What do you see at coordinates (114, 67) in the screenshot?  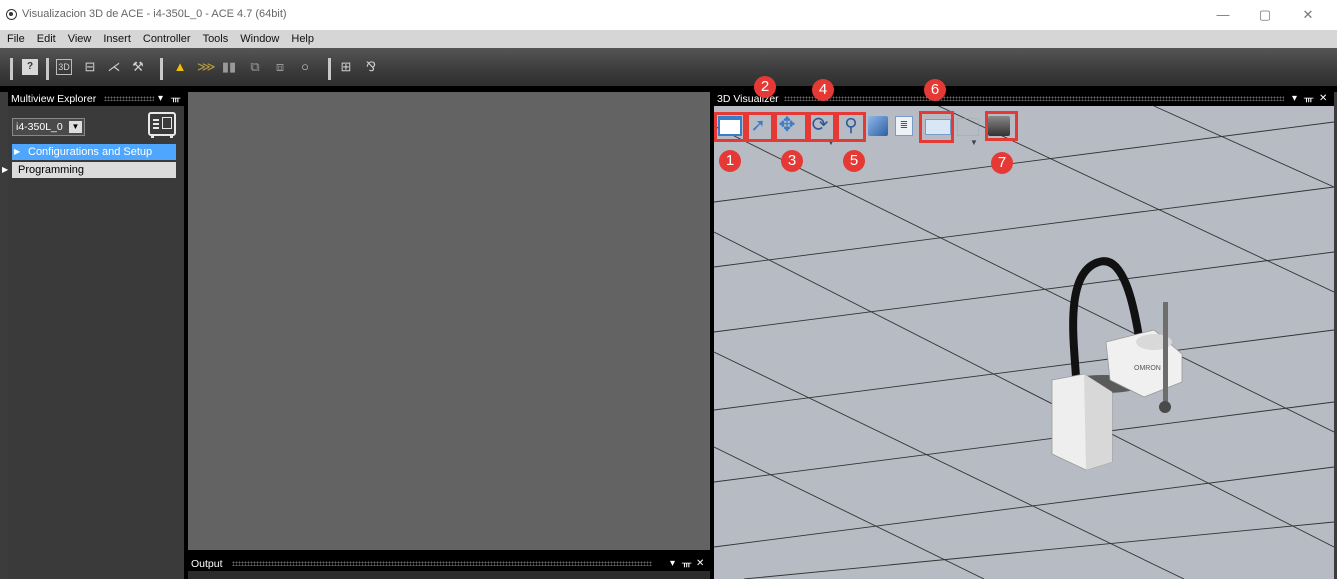 I see `tools-icon: ⋌` at bounding box center [114, 67].